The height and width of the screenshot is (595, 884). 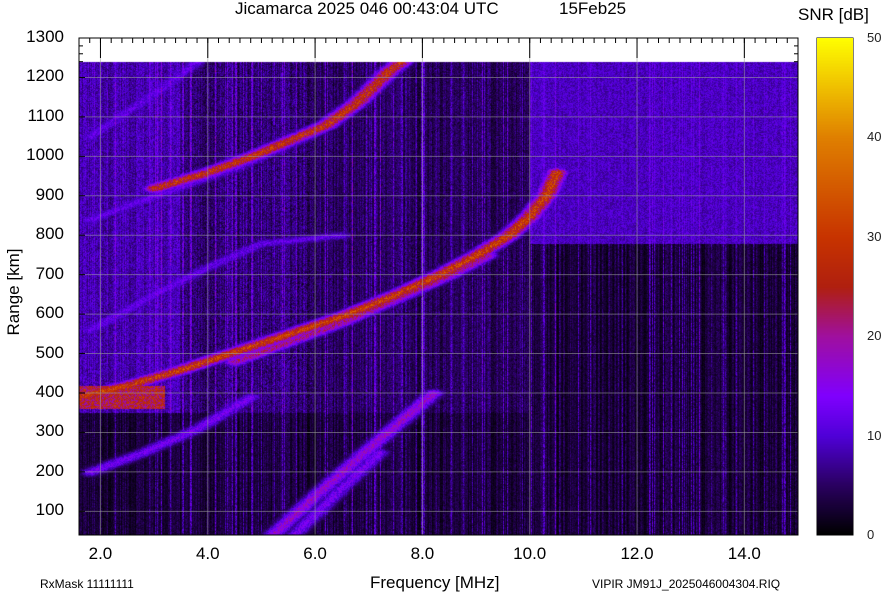 What do you see at coordinates (637, 553) in the screenshot?
I see `x-tick-label: 12.0` at bounding box center [637, 553].